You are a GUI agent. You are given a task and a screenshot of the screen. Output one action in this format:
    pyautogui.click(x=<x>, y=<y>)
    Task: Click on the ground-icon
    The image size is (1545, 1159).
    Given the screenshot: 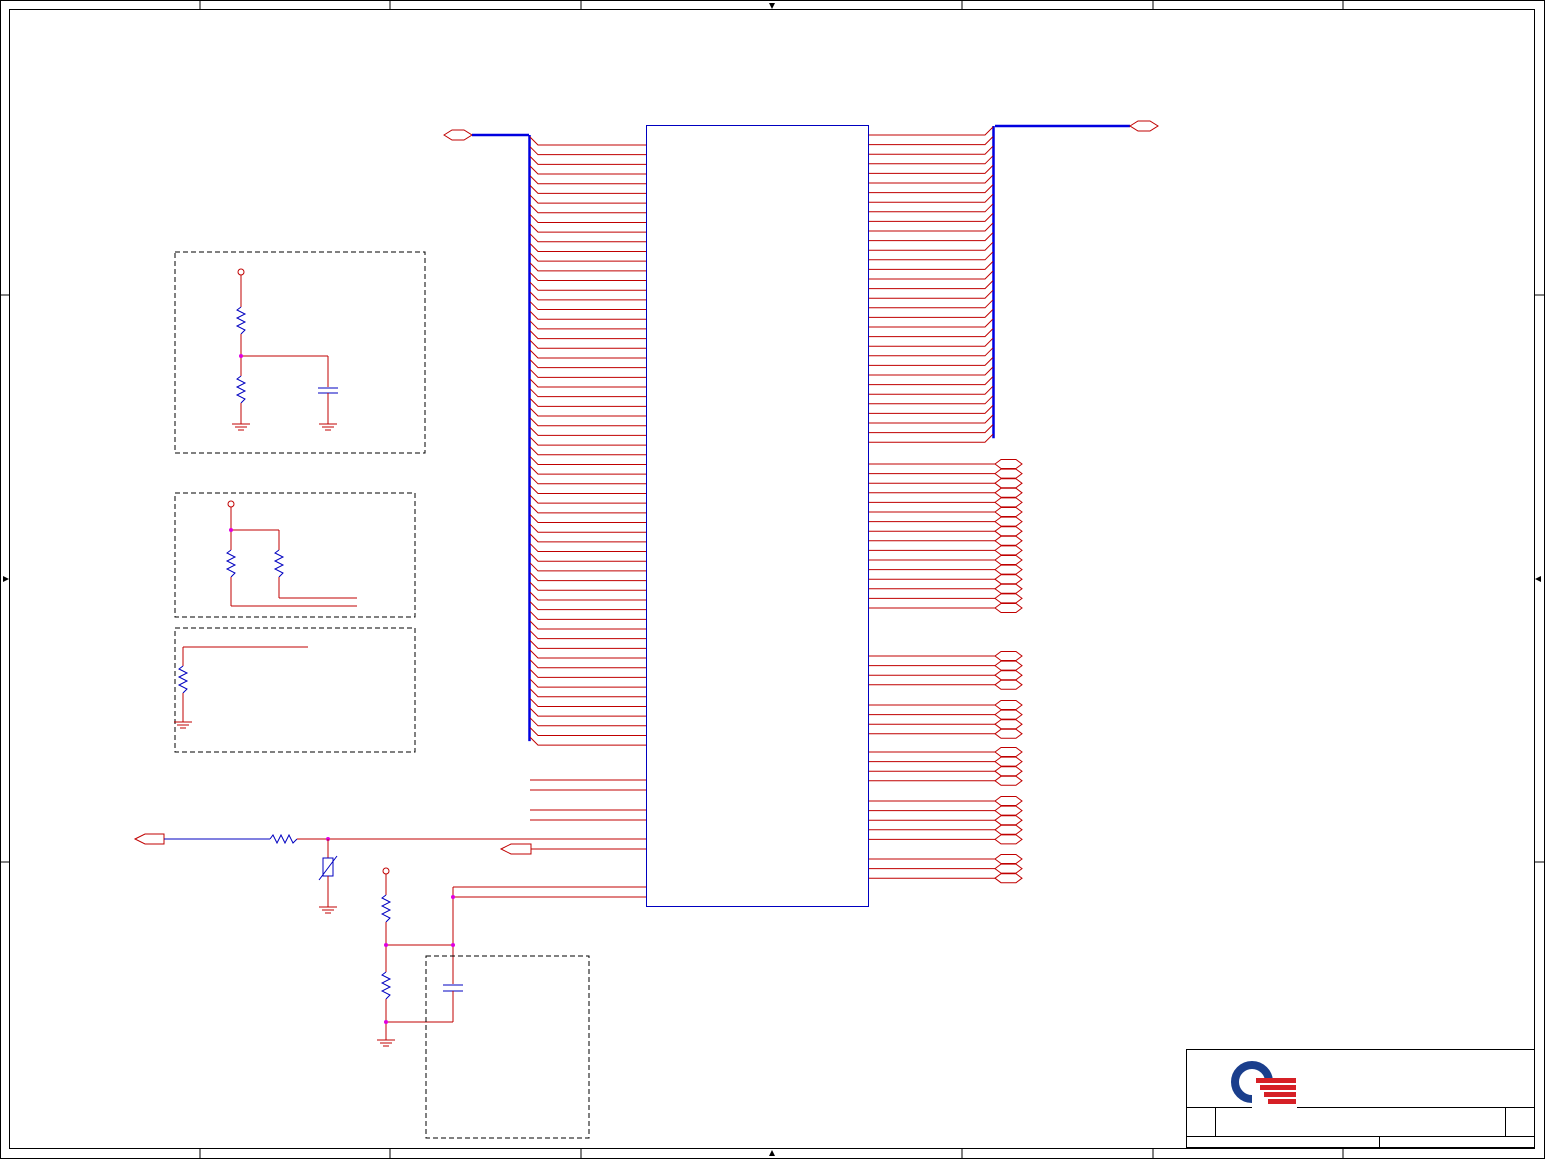 What is the action you would take?
    pyautogui.click(x=328, y=910)
    